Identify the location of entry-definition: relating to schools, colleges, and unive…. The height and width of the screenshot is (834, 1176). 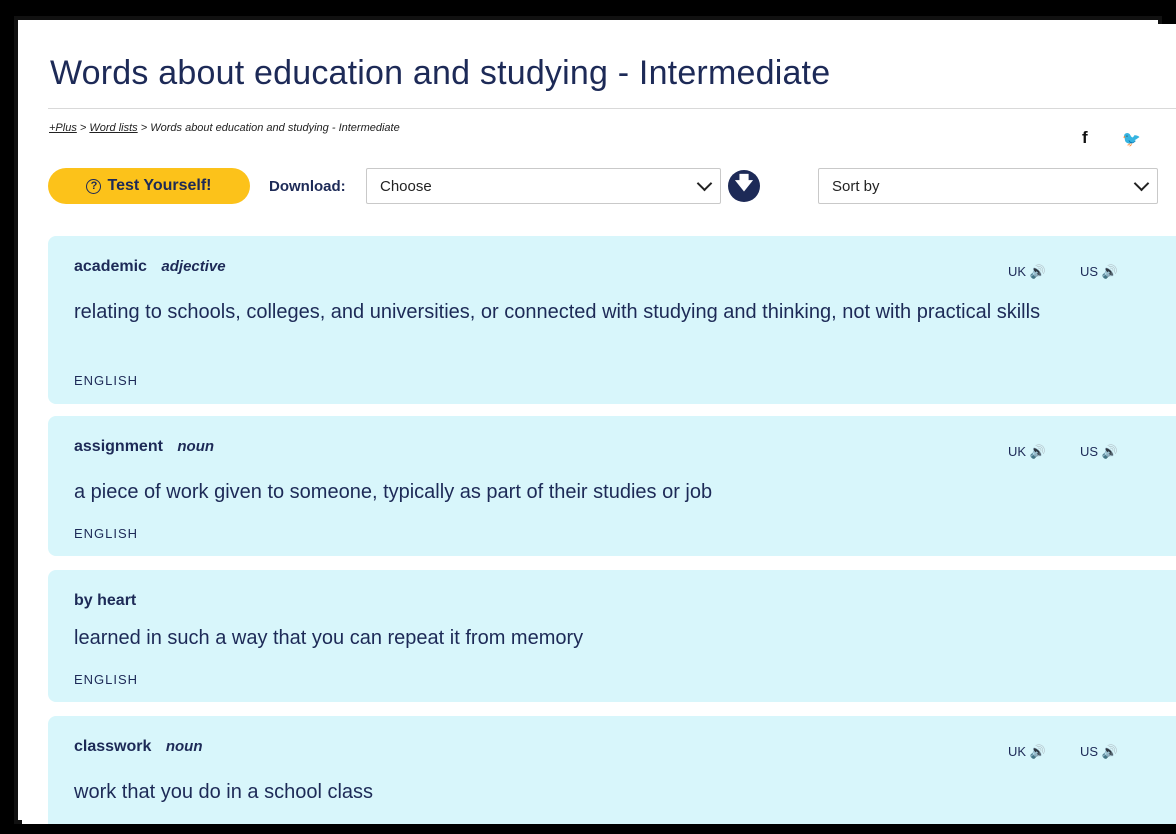
(557, 312).